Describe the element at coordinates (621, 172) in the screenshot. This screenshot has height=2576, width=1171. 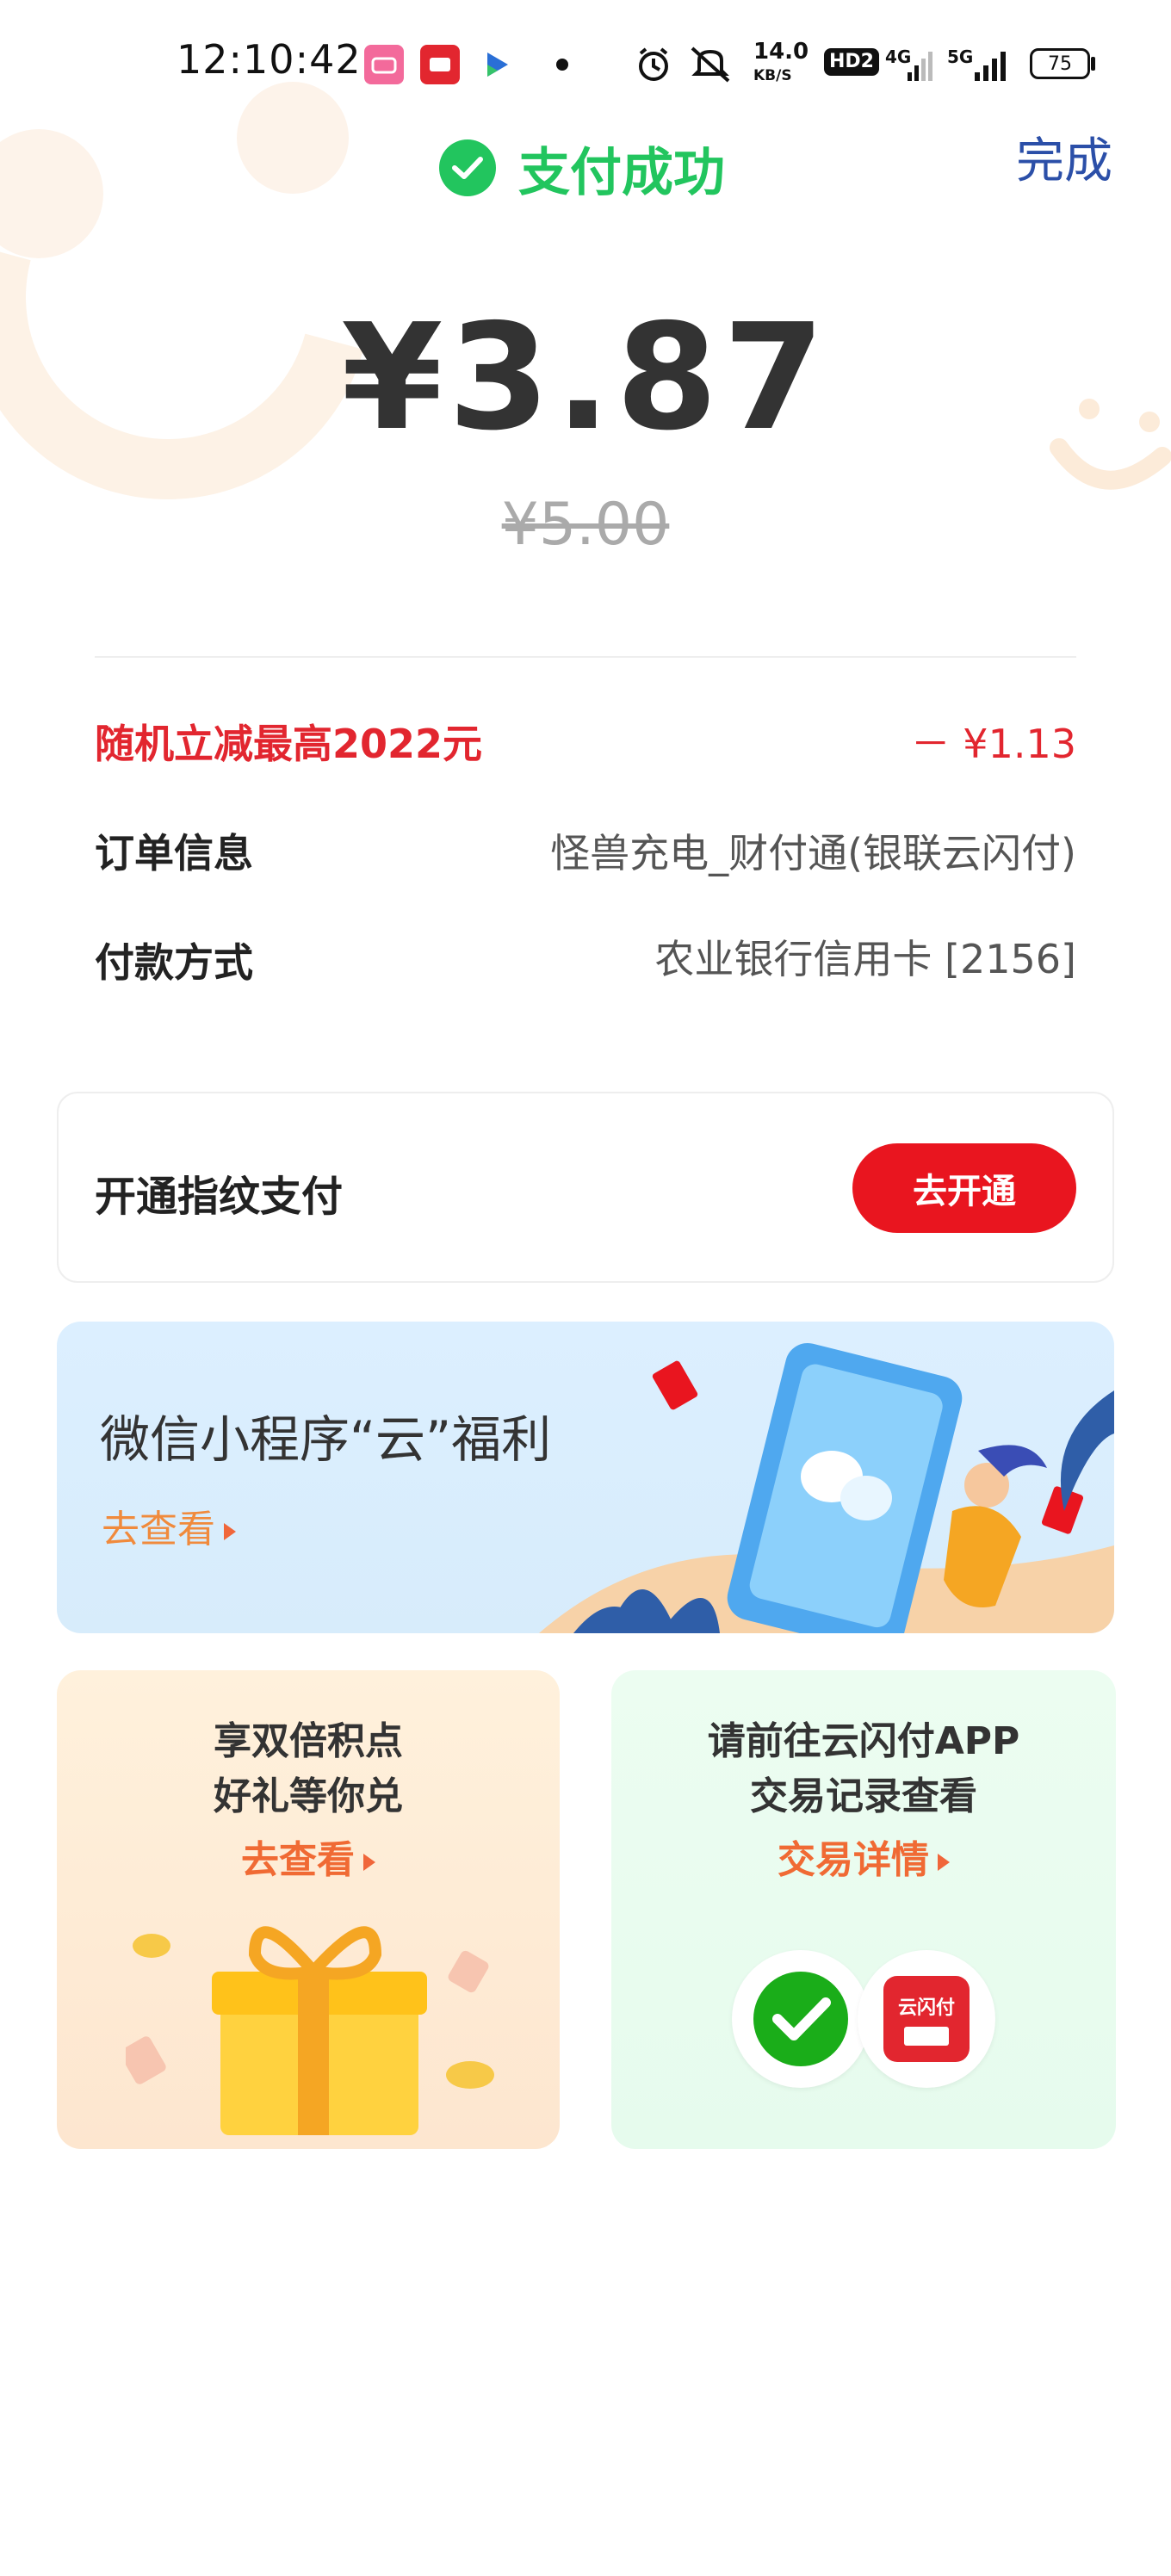
I see `payment-status-text: 支付成功` at that location.